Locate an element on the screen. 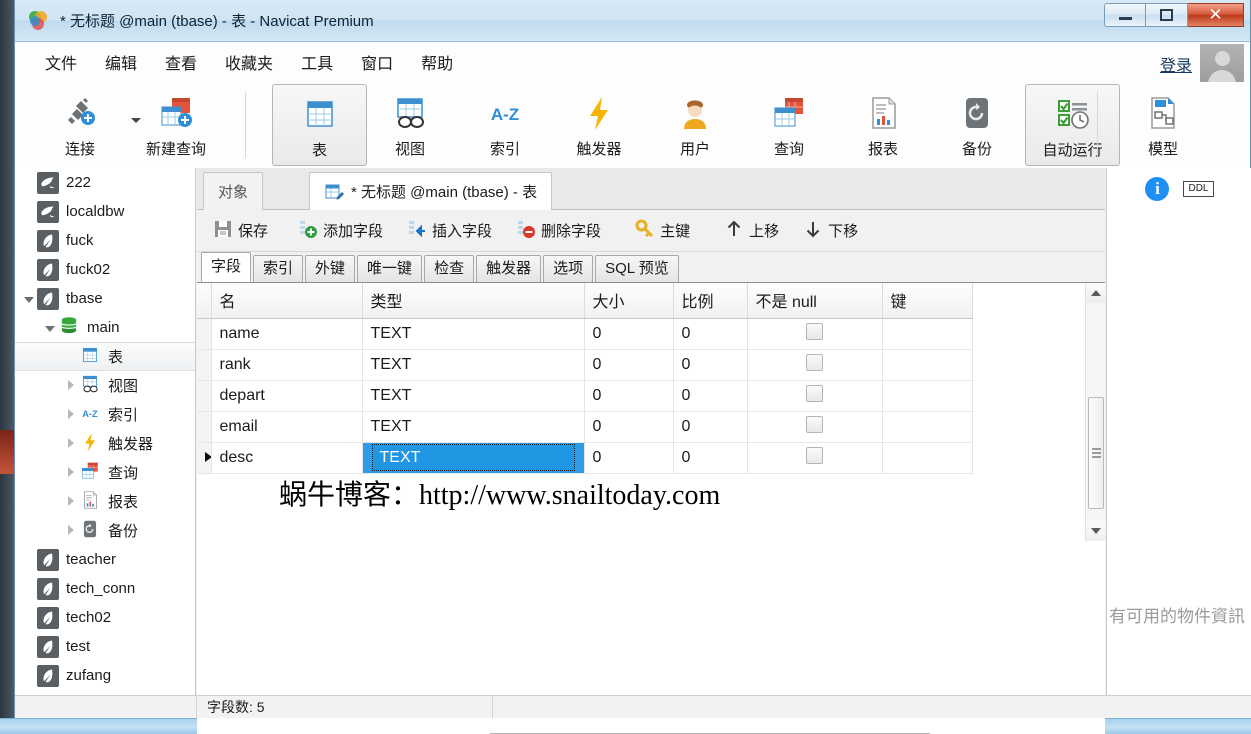 Image resolution: width=1251 pixels, height=734 pixels. sidebar-item-main: main is located at coordinates (105, 327).